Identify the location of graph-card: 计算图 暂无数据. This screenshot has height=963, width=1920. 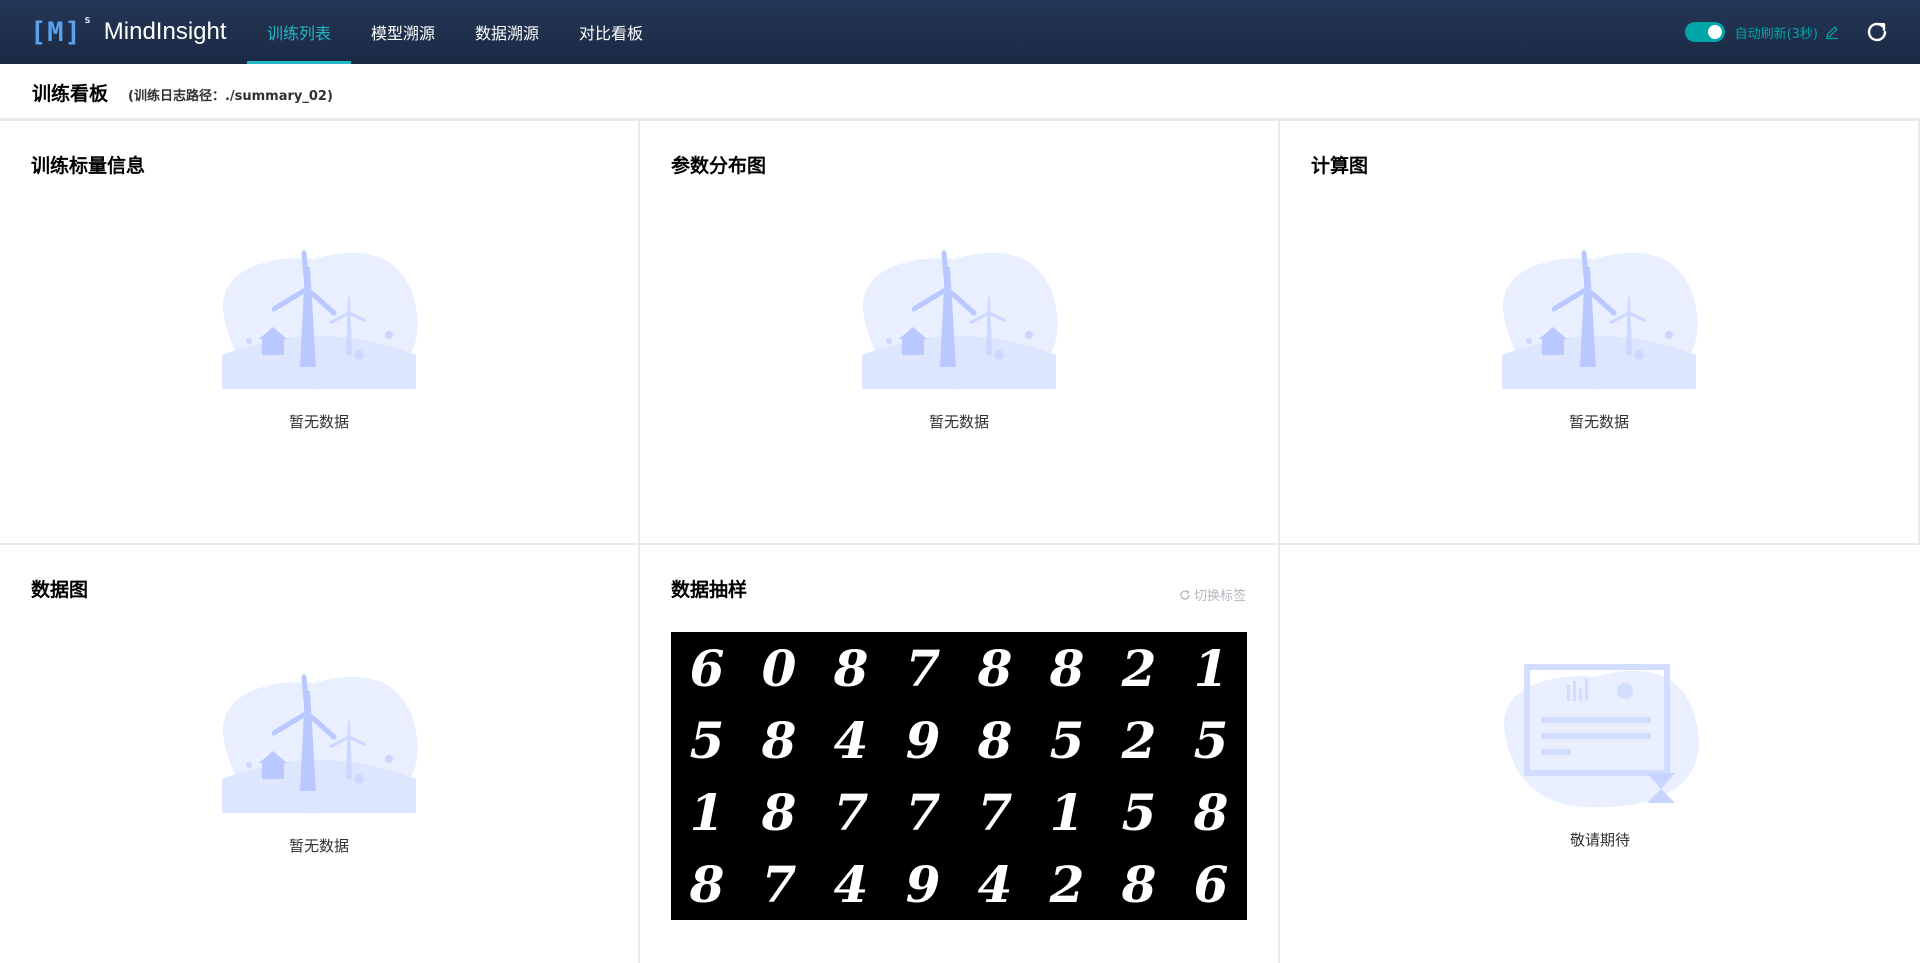
(1600, 333).